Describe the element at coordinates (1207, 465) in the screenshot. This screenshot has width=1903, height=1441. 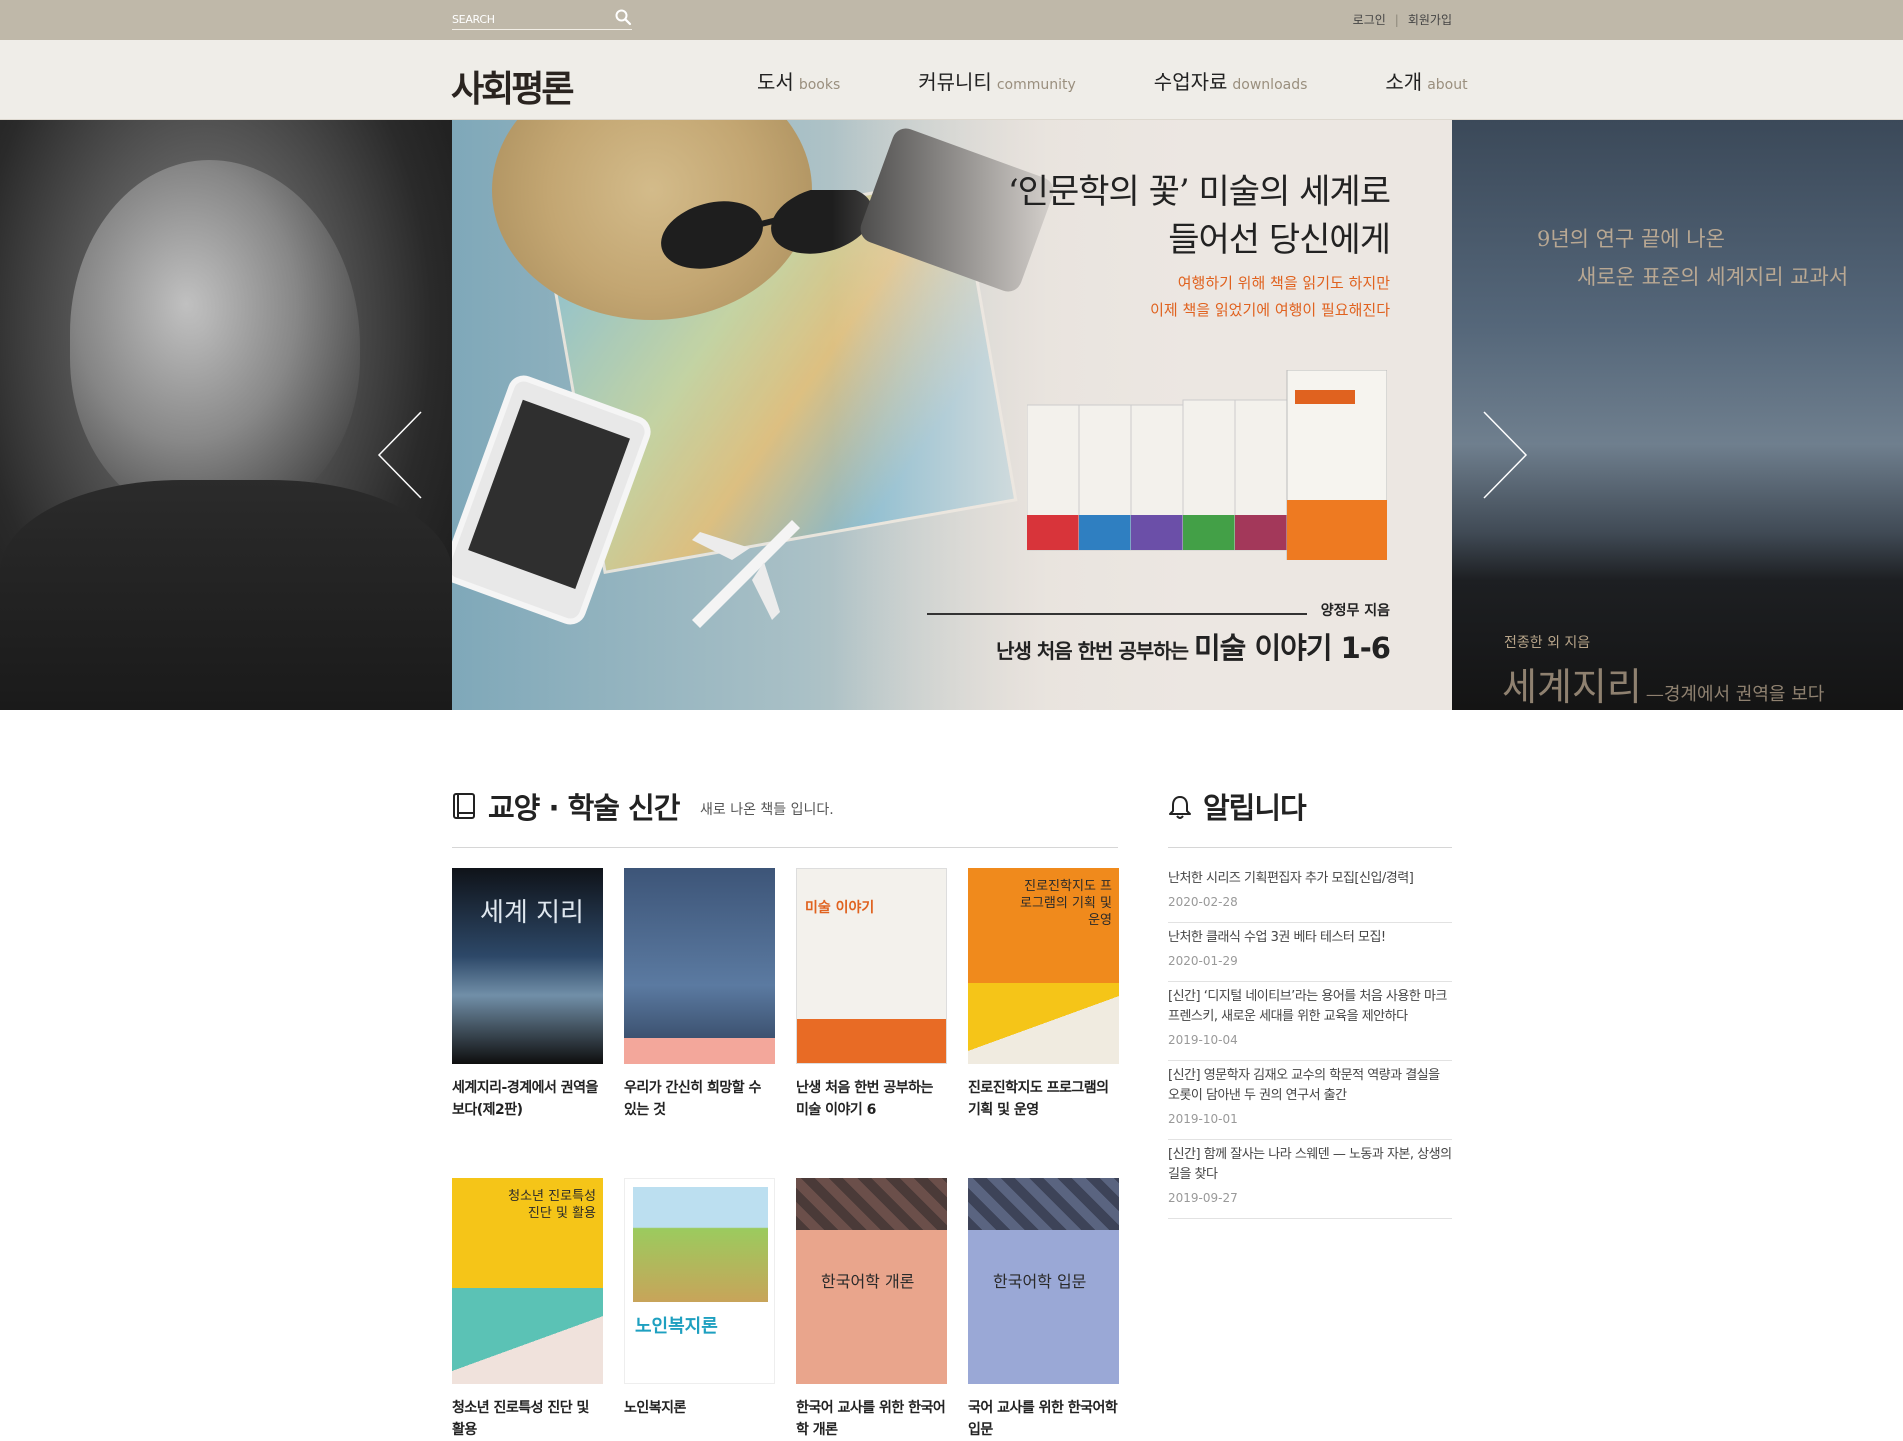
I see `book-set-image` at that location.